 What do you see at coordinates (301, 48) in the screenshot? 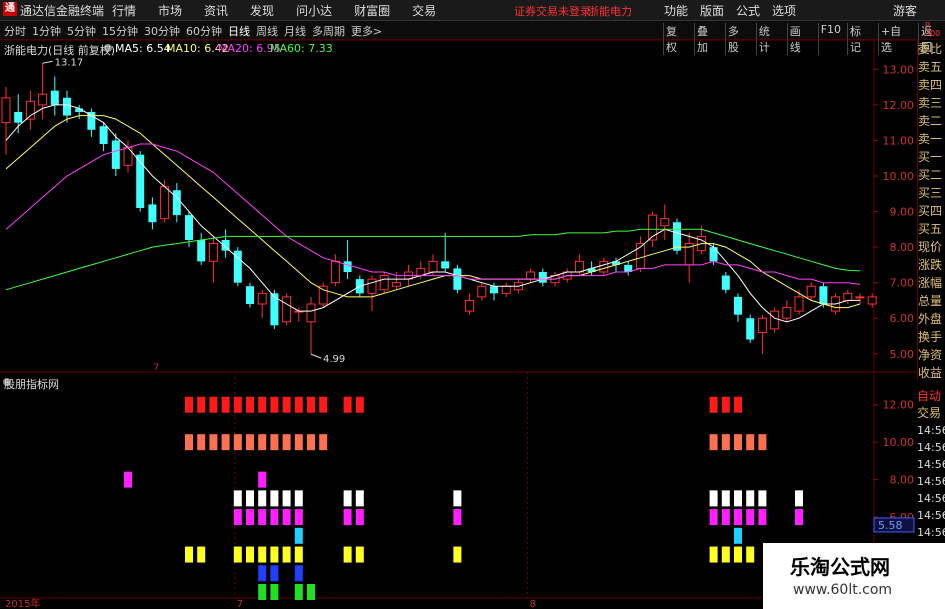
I see `ma-label: MA60: 7.33` at bounding box center [301, 48].